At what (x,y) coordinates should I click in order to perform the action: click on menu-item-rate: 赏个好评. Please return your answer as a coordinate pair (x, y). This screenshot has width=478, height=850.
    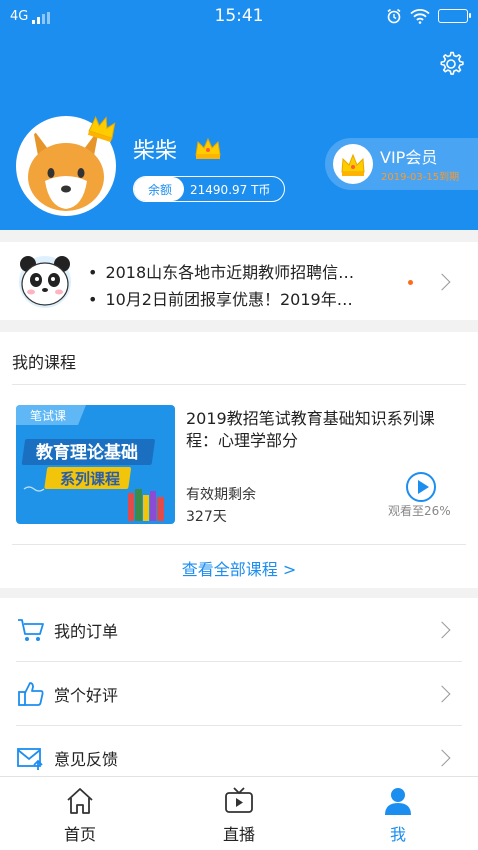
    Looking at the image, I should click on (239, 694).